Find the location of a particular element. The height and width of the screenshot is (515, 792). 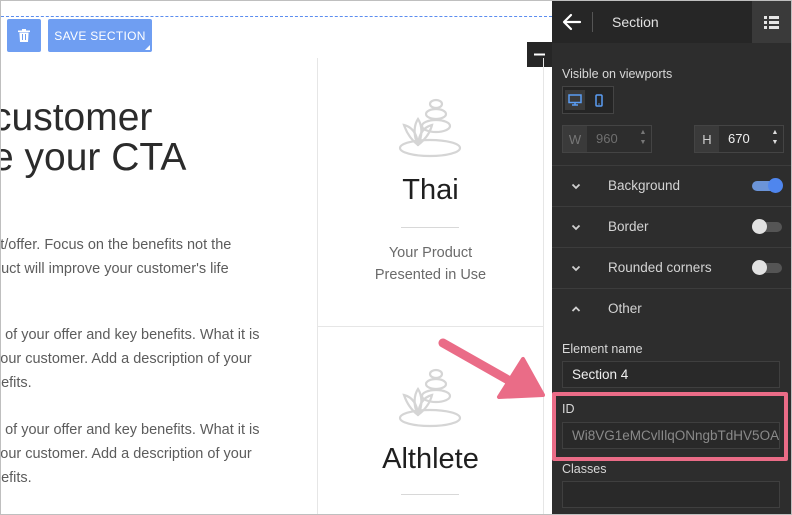

panel-title: Section is located at coordinates (635, 22).